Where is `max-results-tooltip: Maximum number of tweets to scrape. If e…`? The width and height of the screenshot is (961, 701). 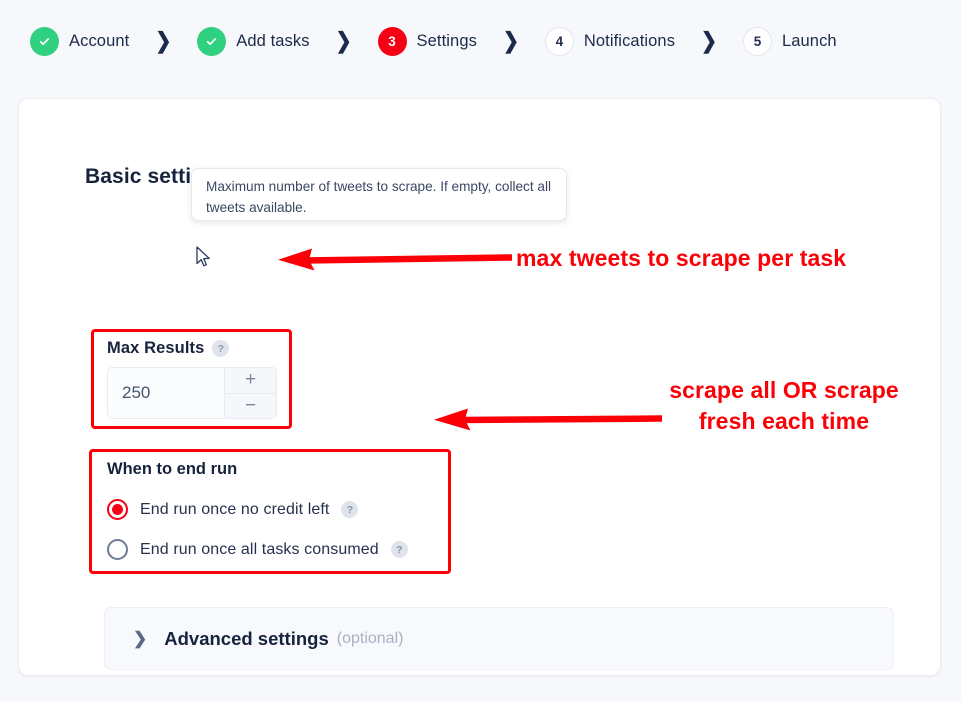
max-results-tooltip: Maximum number of tweets to scrape. If e… is located at coordinates (379, 194).